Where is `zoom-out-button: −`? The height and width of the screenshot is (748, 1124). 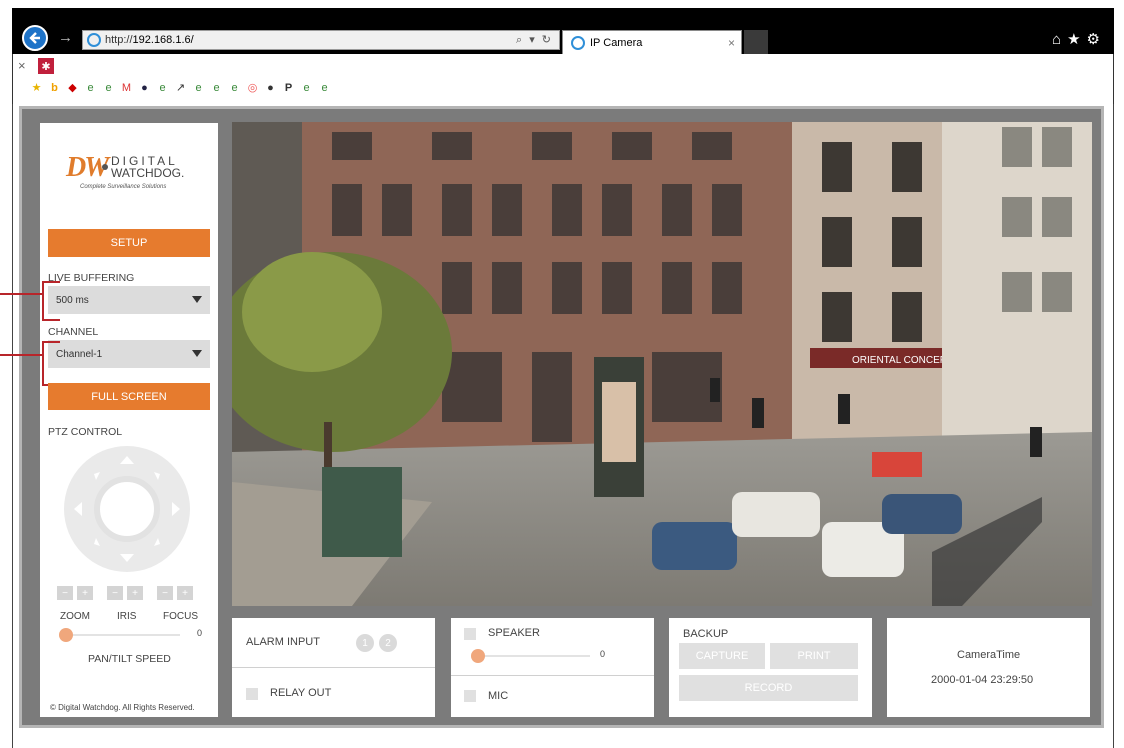 zoom-out-button: − is located at coordinates (65, 593).